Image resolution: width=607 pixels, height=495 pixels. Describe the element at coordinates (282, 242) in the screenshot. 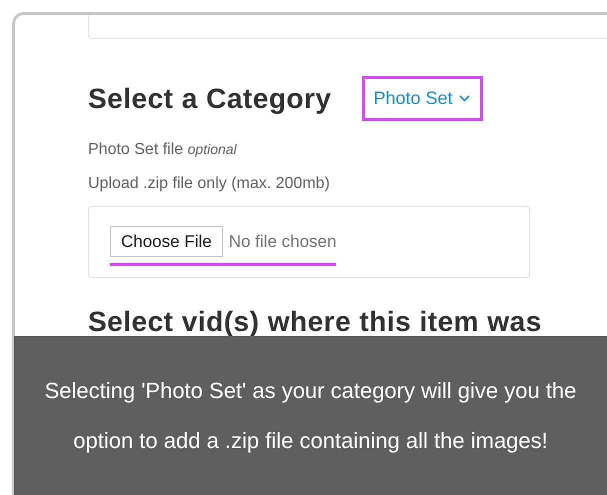

I see `file-status: No file chosen` at that location.